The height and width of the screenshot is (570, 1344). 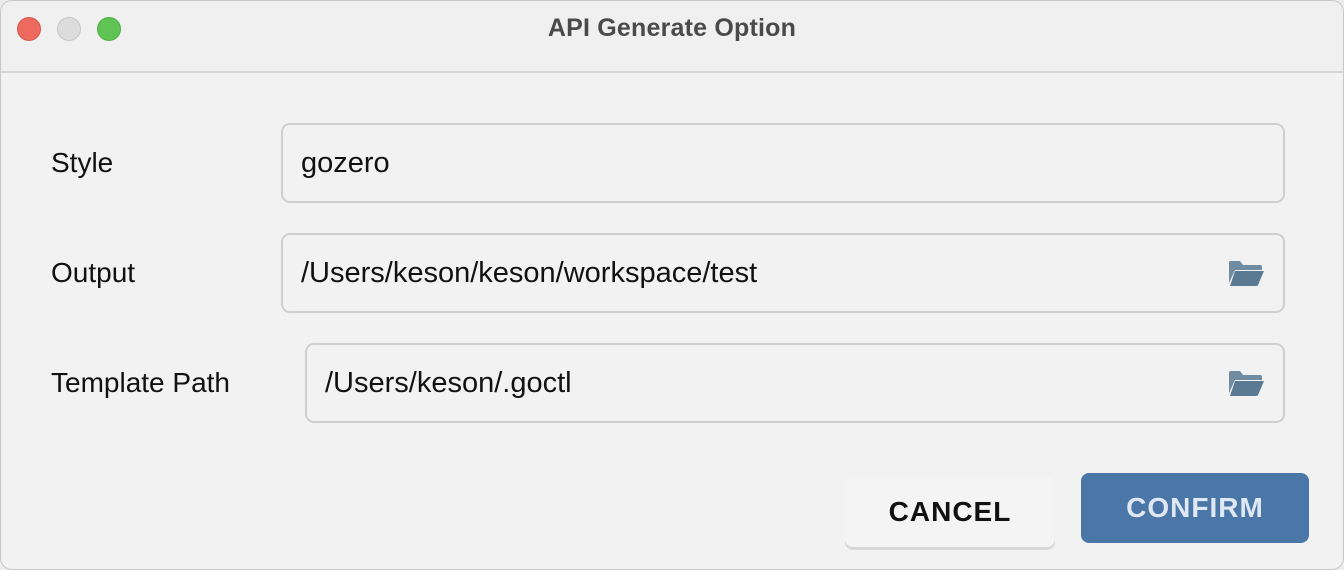 What do you see at coordinates (672, 28) in the screenshot?
I see `window-title: API Generate Option` at bounding box center [672, 28].